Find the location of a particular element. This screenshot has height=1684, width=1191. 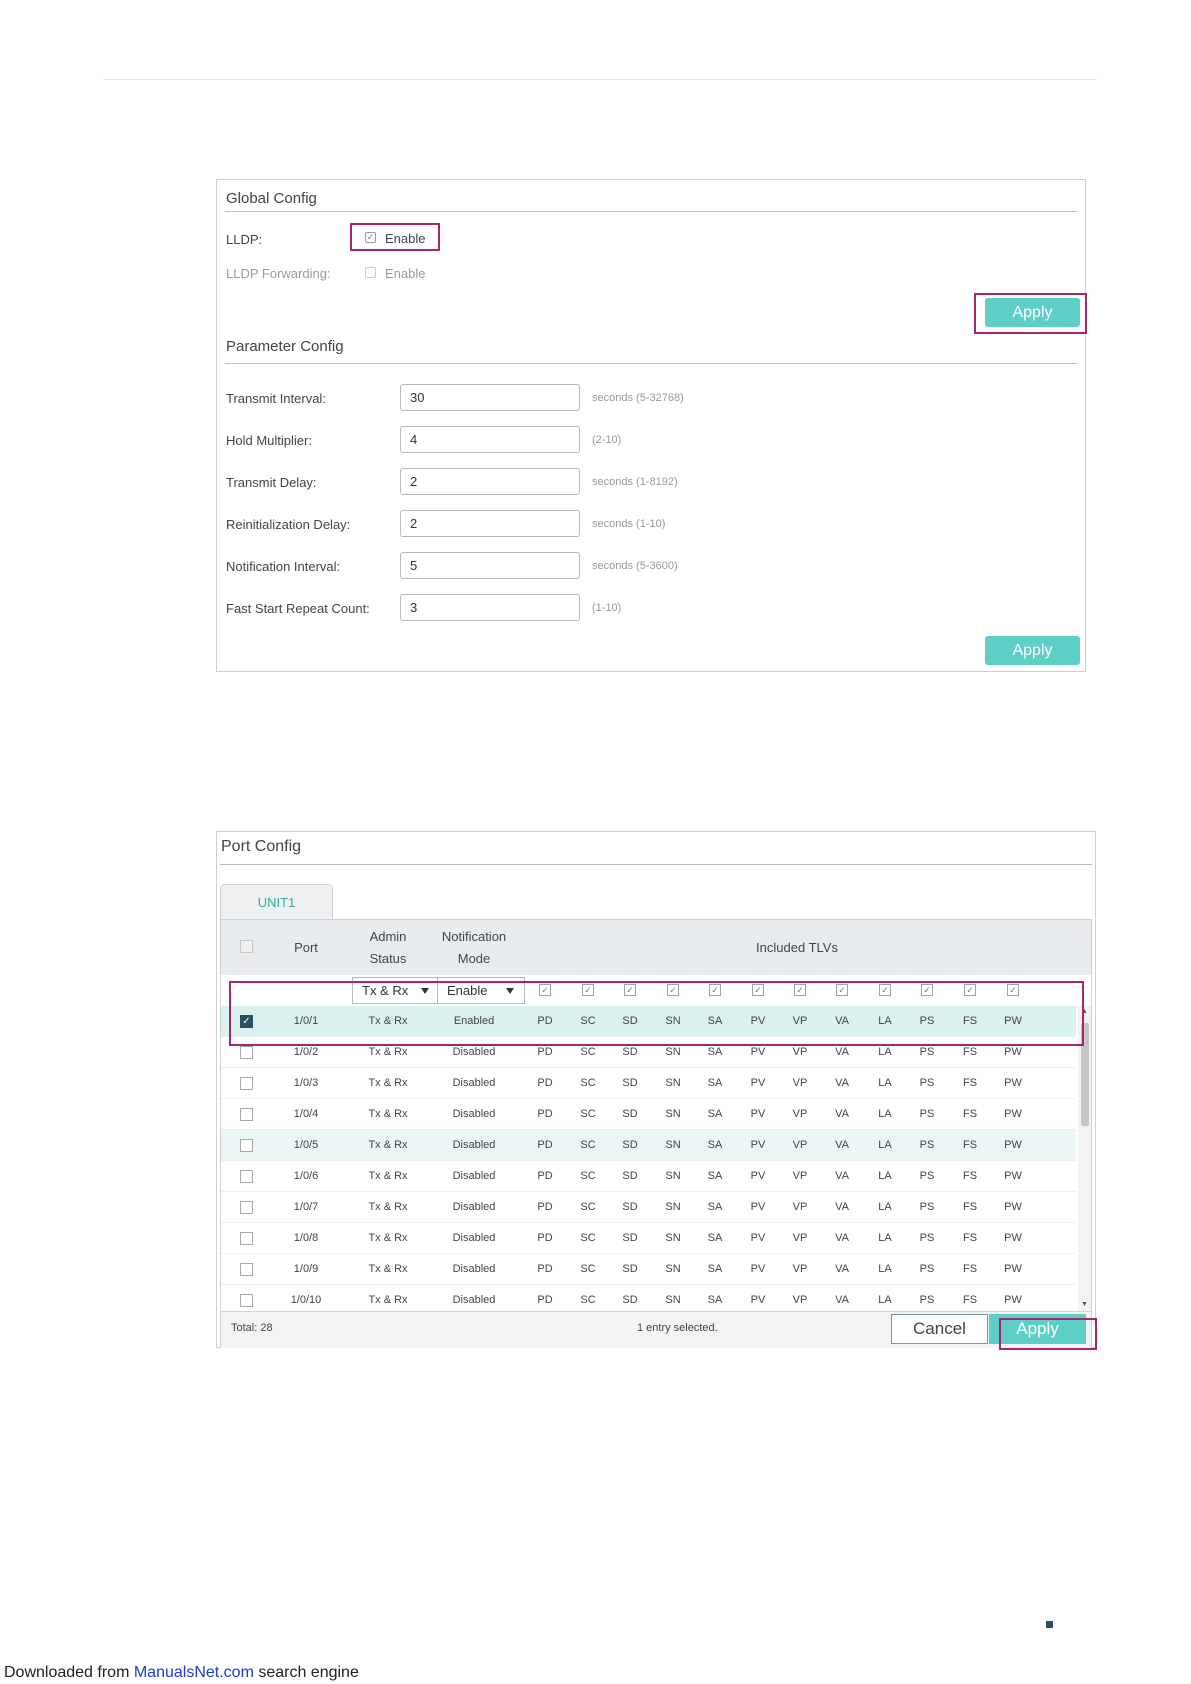

scroll-down-icon: ▼ is located at coordinates (1084, 1304).